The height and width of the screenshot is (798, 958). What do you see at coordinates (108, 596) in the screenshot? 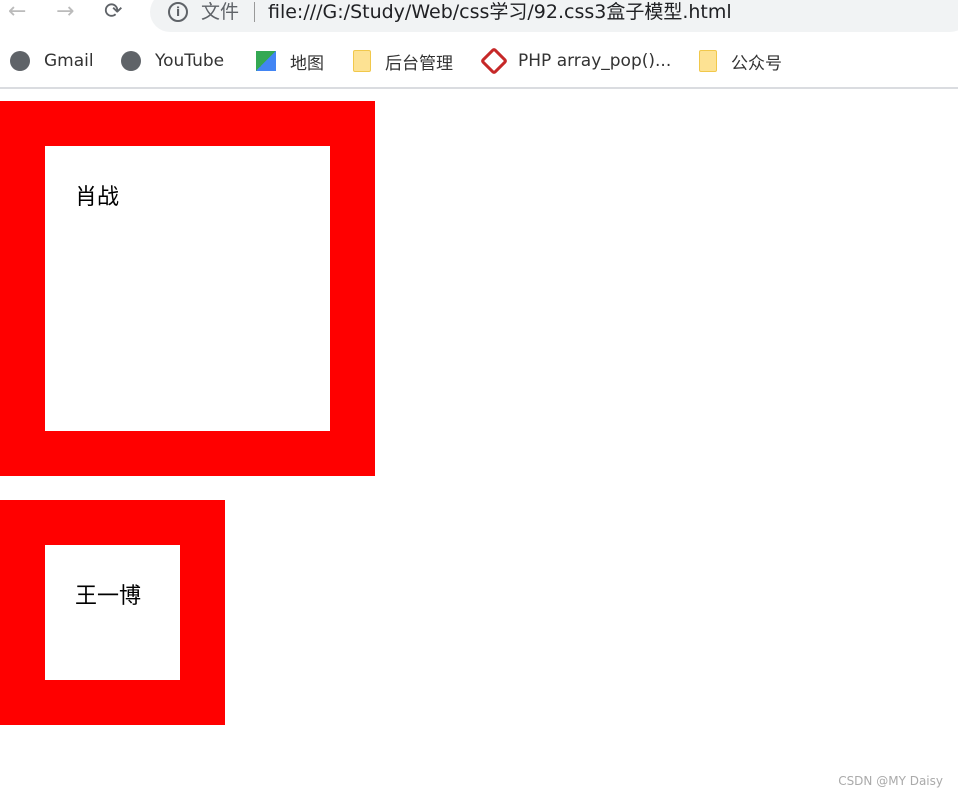
I see `box-text: 王一博` at bounding box center [108, 596].